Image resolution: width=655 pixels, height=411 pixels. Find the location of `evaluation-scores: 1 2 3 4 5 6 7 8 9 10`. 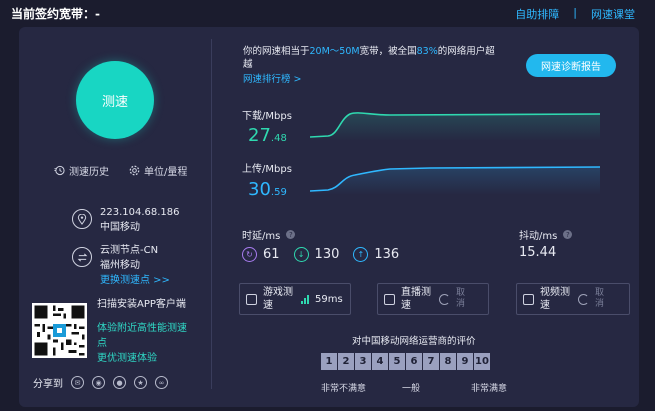

evaluation-scores: 1 2 3 4 5 6 7 8 9 10 is located at coordinates (405, 361).